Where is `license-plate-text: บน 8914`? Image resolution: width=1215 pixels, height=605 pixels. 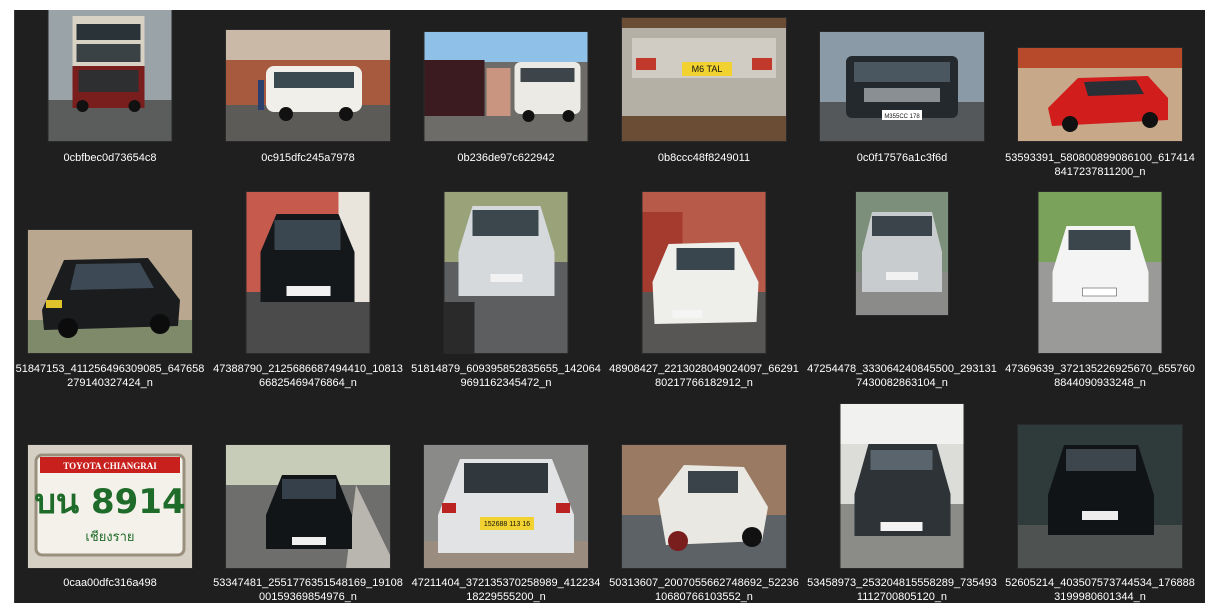
license-plate-text: บน 8914 is located at coordinates (109, 502).